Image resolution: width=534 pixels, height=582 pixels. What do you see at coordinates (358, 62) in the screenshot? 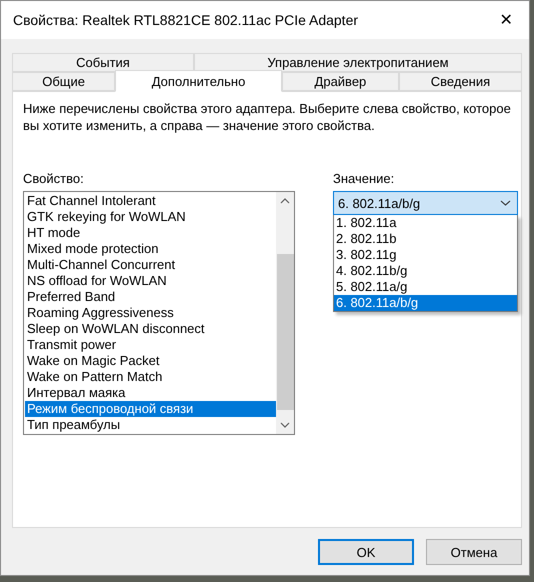
I see `tab: Управление электропитанием` at bounding box center [358, 62].